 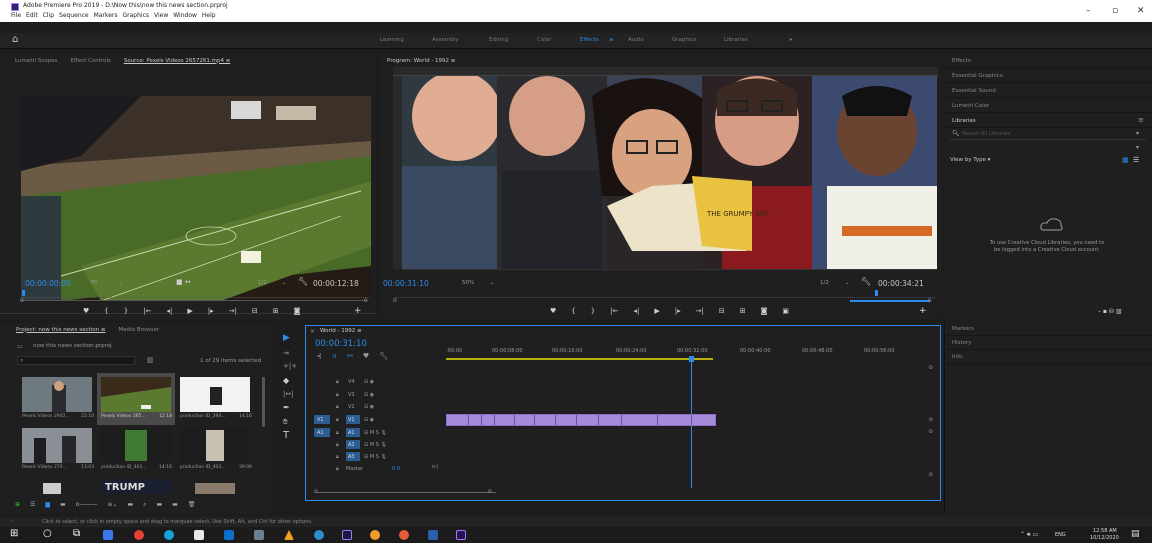 I want to click on track-a2: A2, so click(x=353, y=444).